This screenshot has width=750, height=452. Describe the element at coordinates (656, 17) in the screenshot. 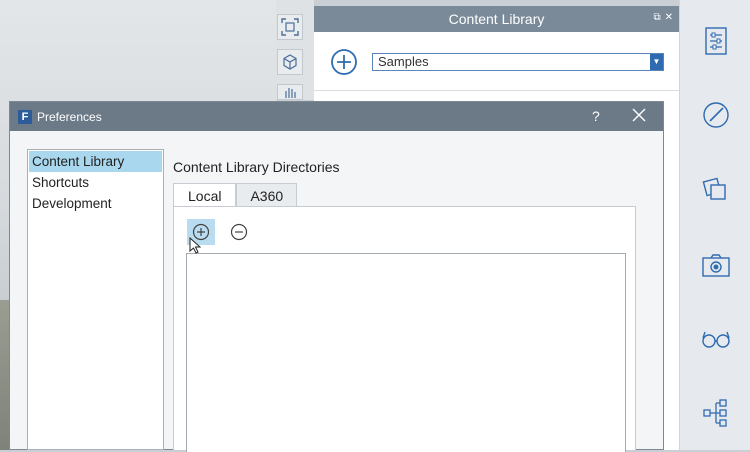

I see `restore-icon: ⧉` at that location.